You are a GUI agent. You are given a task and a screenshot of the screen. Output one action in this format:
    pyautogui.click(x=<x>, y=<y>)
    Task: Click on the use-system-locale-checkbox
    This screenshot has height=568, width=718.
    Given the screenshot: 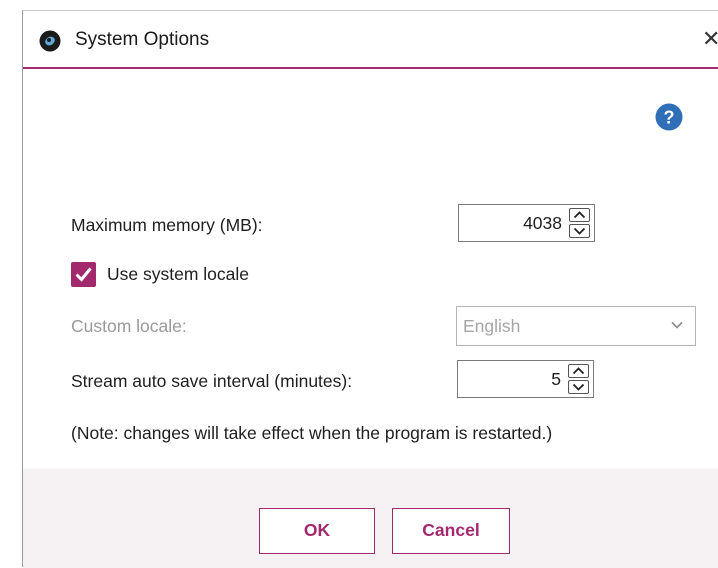 What is the action you would take?
    pyautogui.click(x=83, y=274)
    